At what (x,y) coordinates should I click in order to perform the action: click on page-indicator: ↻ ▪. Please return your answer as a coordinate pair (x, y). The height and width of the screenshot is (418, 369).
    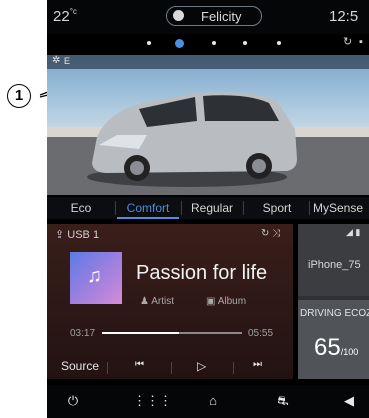
    Looking at the image, I should click on (208, 43).